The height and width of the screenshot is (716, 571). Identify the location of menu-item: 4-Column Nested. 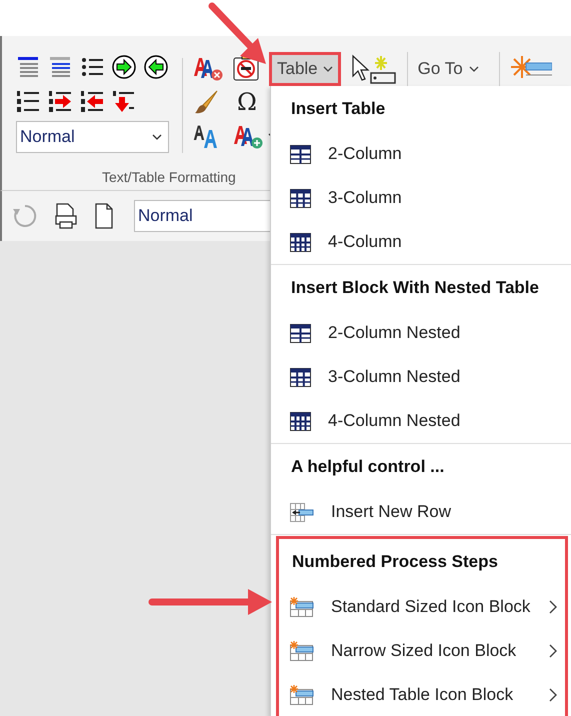
(421, 421).